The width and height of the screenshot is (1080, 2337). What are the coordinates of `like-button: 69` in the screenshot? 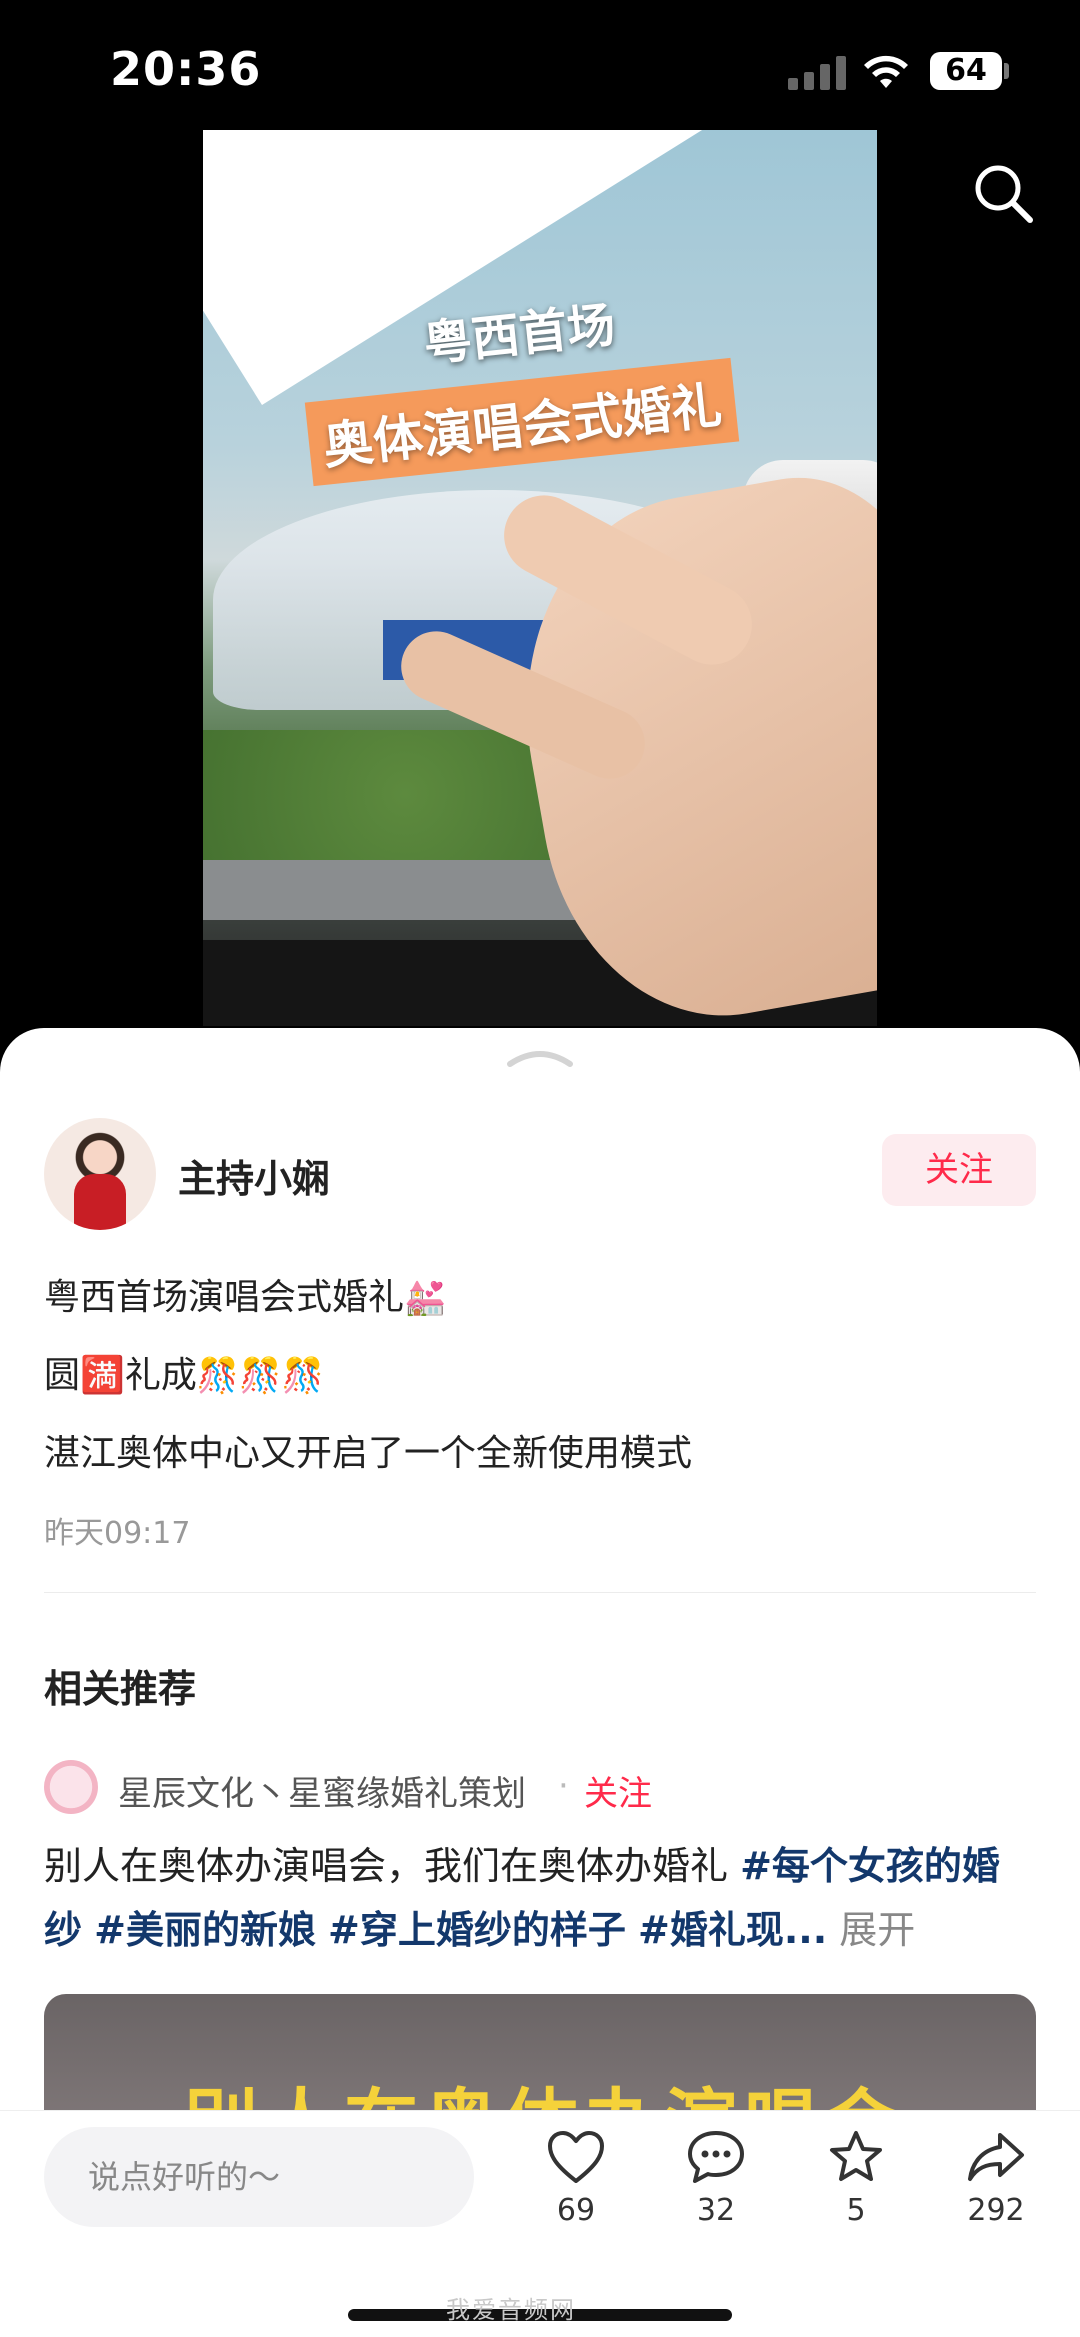 It's located at (576, 2189).